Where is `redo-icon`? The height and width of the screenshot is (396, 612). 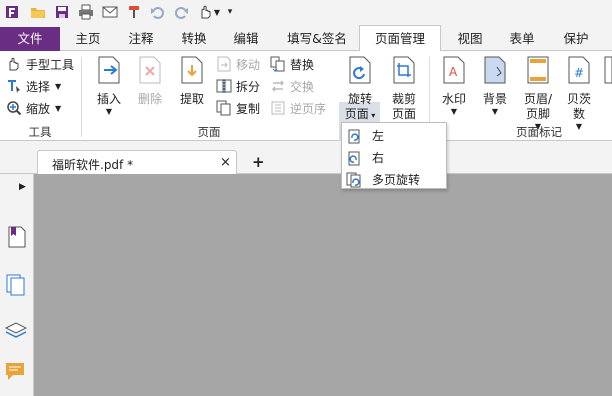
redo-icon is located at coordinates (181, 12).